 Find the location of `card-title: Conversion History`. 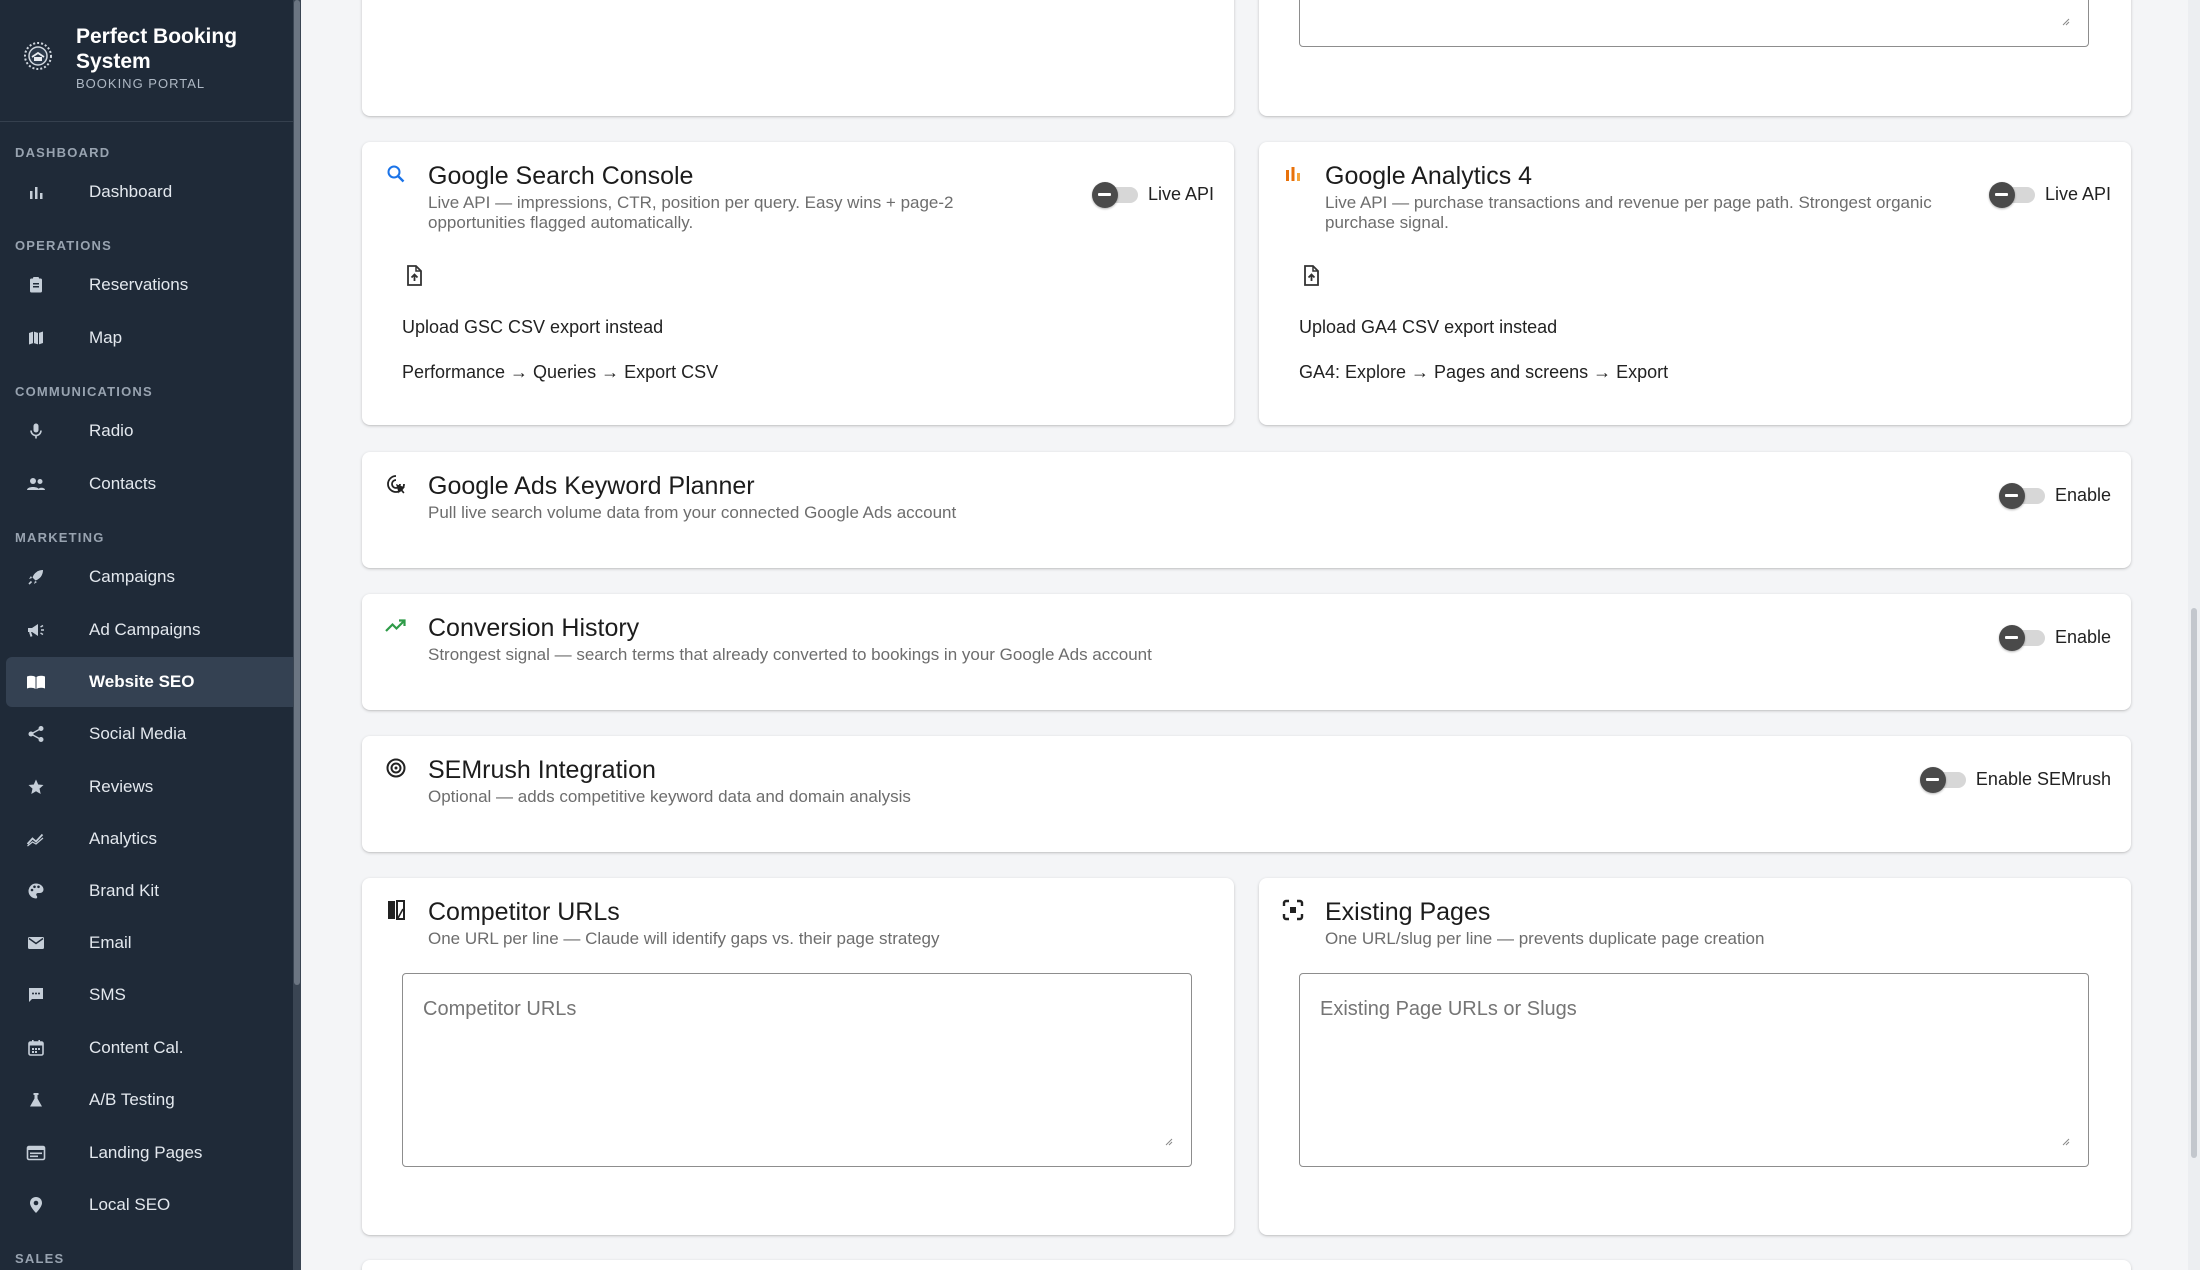

card-title: Conversion History is located at coordinates (534, 628).